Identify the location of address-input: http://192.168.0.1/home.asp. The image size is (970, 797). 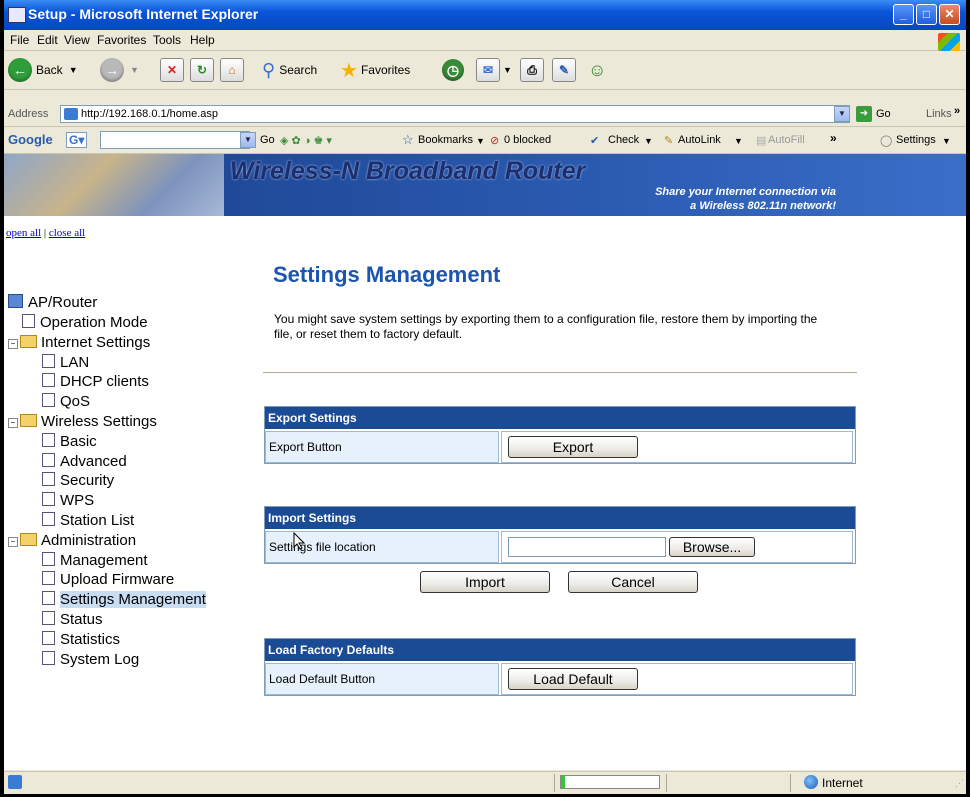
(455, 114).